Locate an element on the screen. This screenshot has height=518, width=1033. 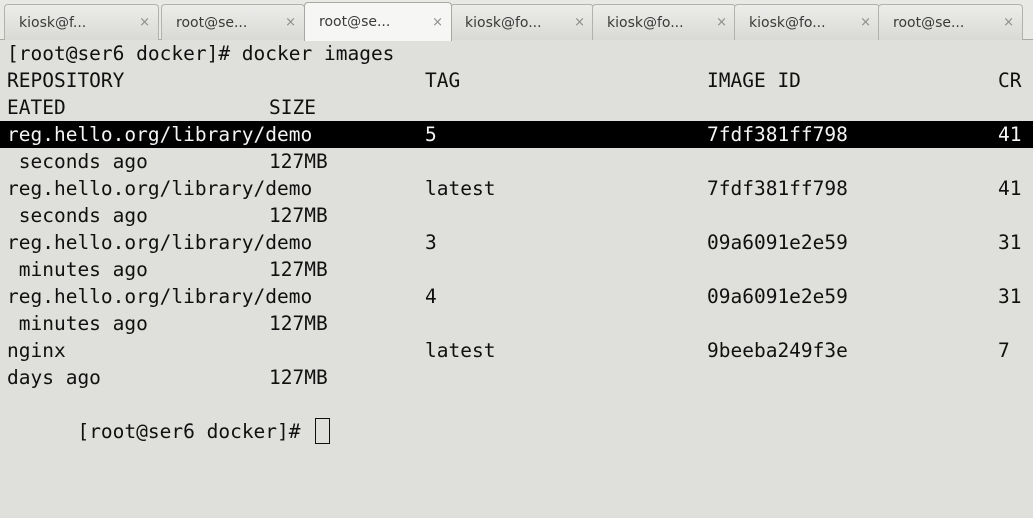
tab-1: kiosk@f... × is located at coordinates (81, 22).